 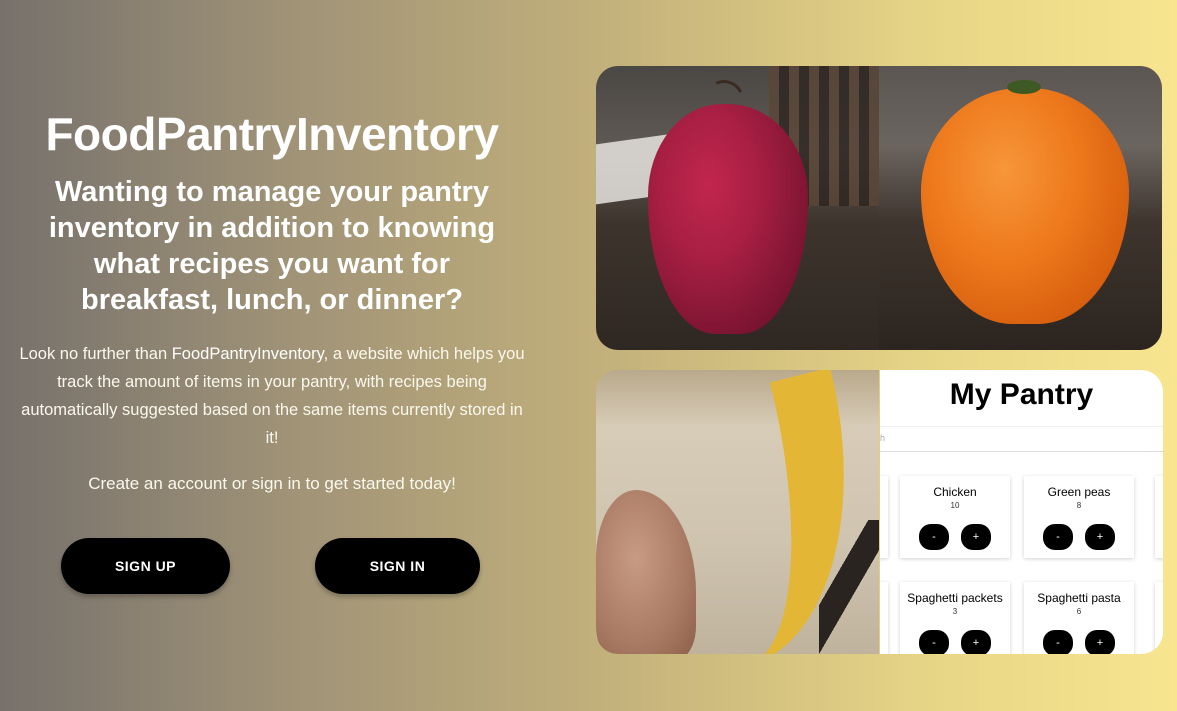 What do you see at coordinates (272, 134) in the screenshot?
I see `page-title: FoodPantryInventory` at bounding box center [272, 134].